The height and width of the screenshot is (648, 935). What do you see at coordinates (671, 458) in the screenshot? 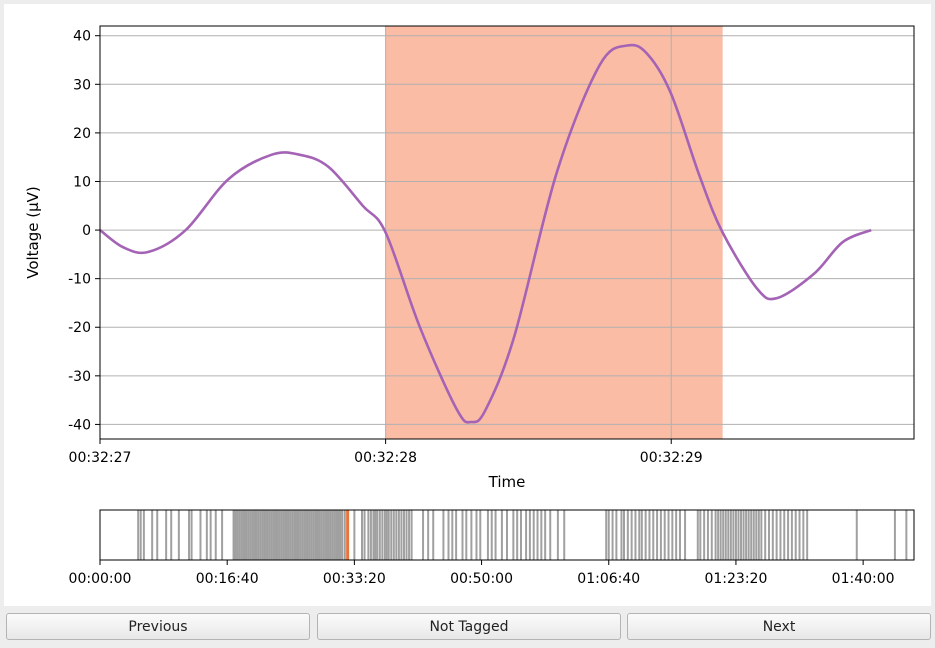
I see `x-tick-label: 00:32:29` at bounding box center [671, 458].